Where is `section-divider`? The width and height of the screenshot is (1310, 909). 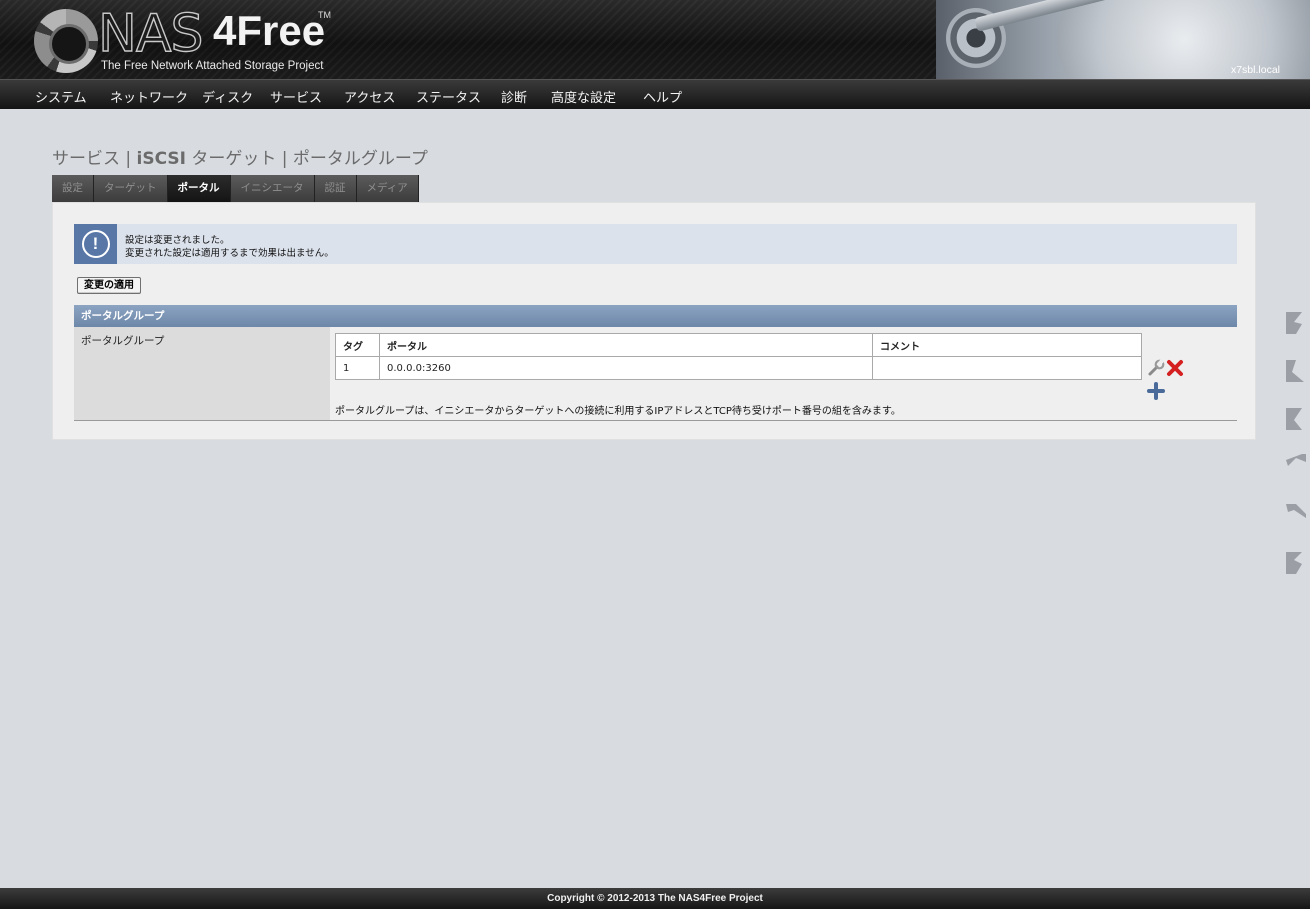
section-divider is located at coordinates (655, 420).